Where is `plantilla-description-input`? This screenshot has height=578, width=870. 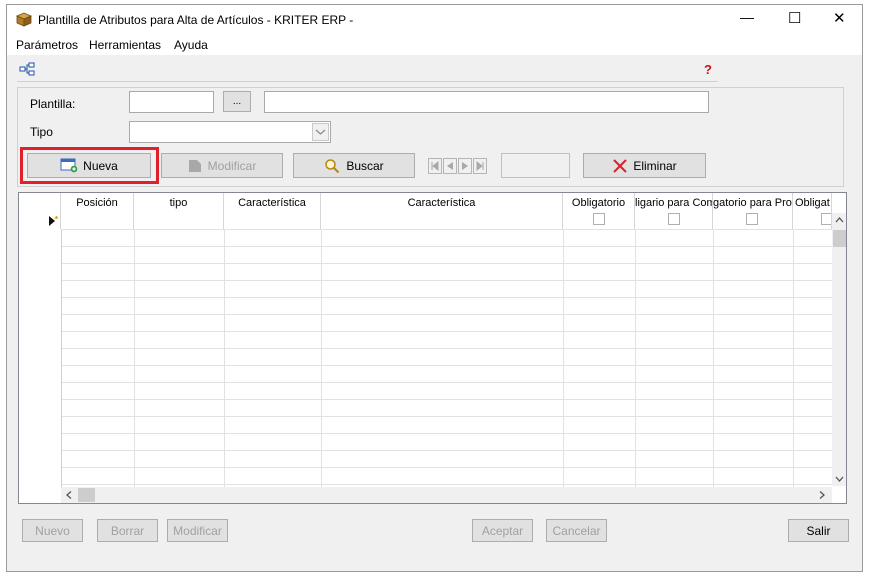
plantilla-description-input is located at coordinates (486, 102).